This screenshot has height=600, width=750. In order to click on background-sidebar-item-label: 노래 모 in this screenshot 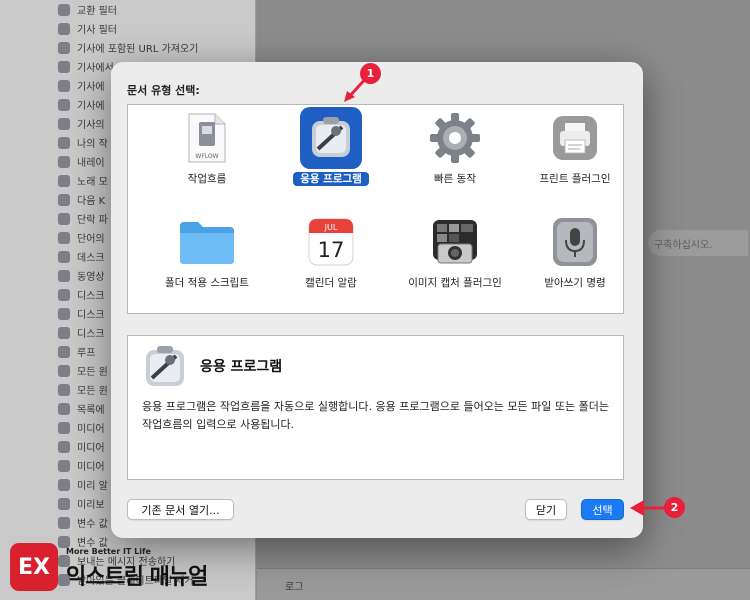, I will do `click(92, 182)`.